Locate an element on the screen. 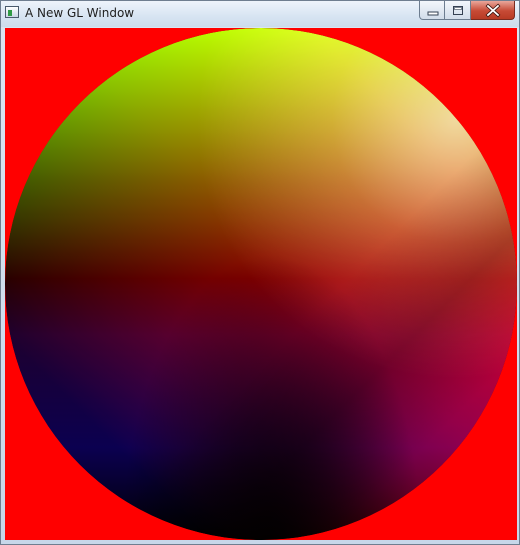  close-button is located at coordinates (493, 10).